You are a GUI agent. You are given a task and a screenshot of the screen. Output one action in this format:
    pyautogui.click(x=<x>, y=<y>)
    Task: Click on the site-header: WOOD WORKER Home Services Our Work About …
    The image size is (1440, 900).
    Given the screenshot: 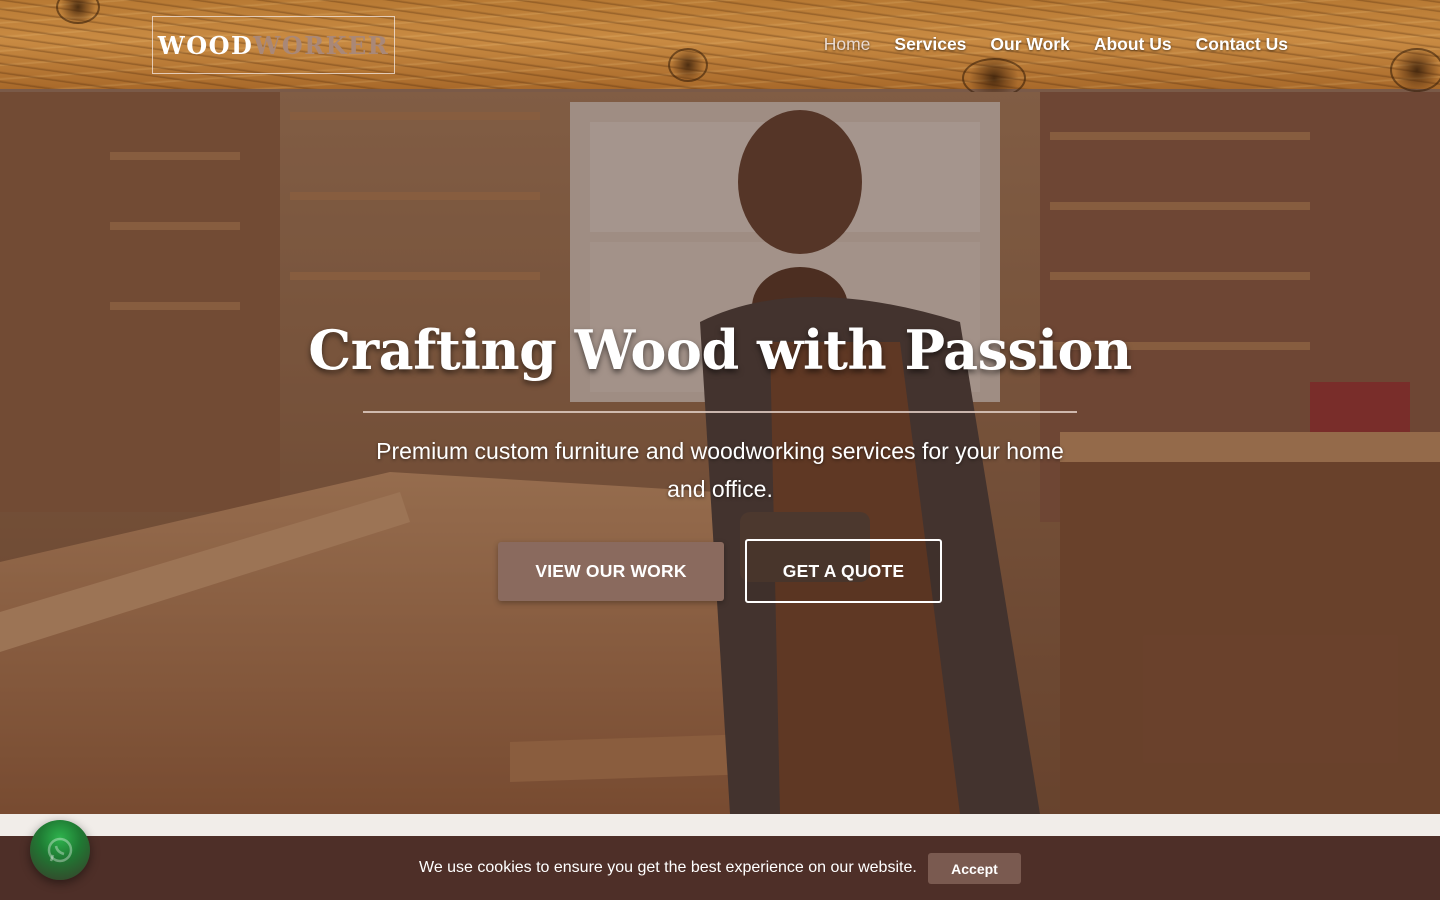 What is the action you would take?
    pyautogui.click(x=720, y=49)
    